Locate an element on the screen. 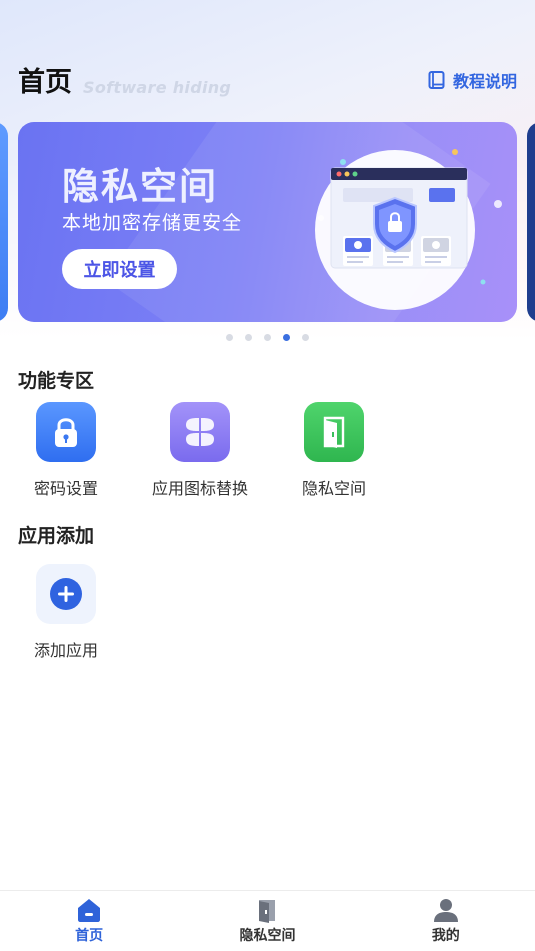 This screenshot has width=535, height=951. app-icon-replace-label: 应用图标替换 is located at coordinates (199, 488).